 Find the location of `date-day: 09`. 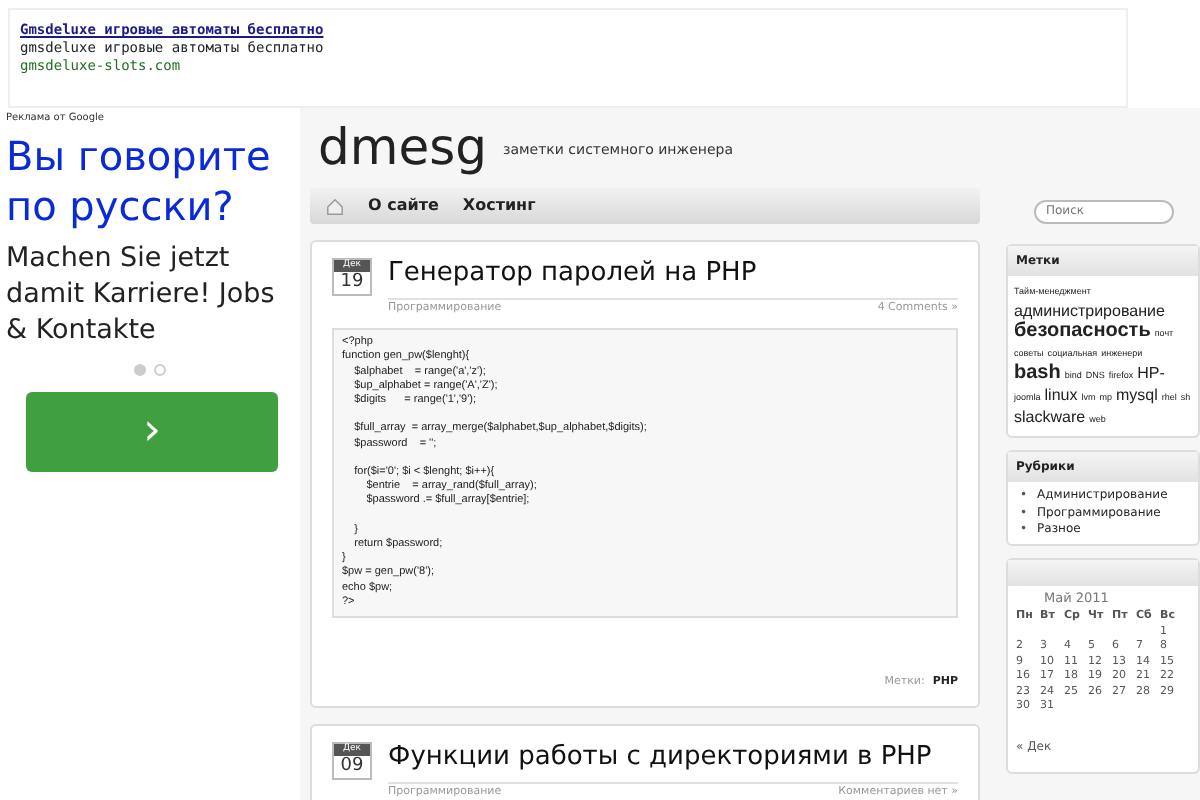

date-day: 09 is located at coordinates (352, 767).